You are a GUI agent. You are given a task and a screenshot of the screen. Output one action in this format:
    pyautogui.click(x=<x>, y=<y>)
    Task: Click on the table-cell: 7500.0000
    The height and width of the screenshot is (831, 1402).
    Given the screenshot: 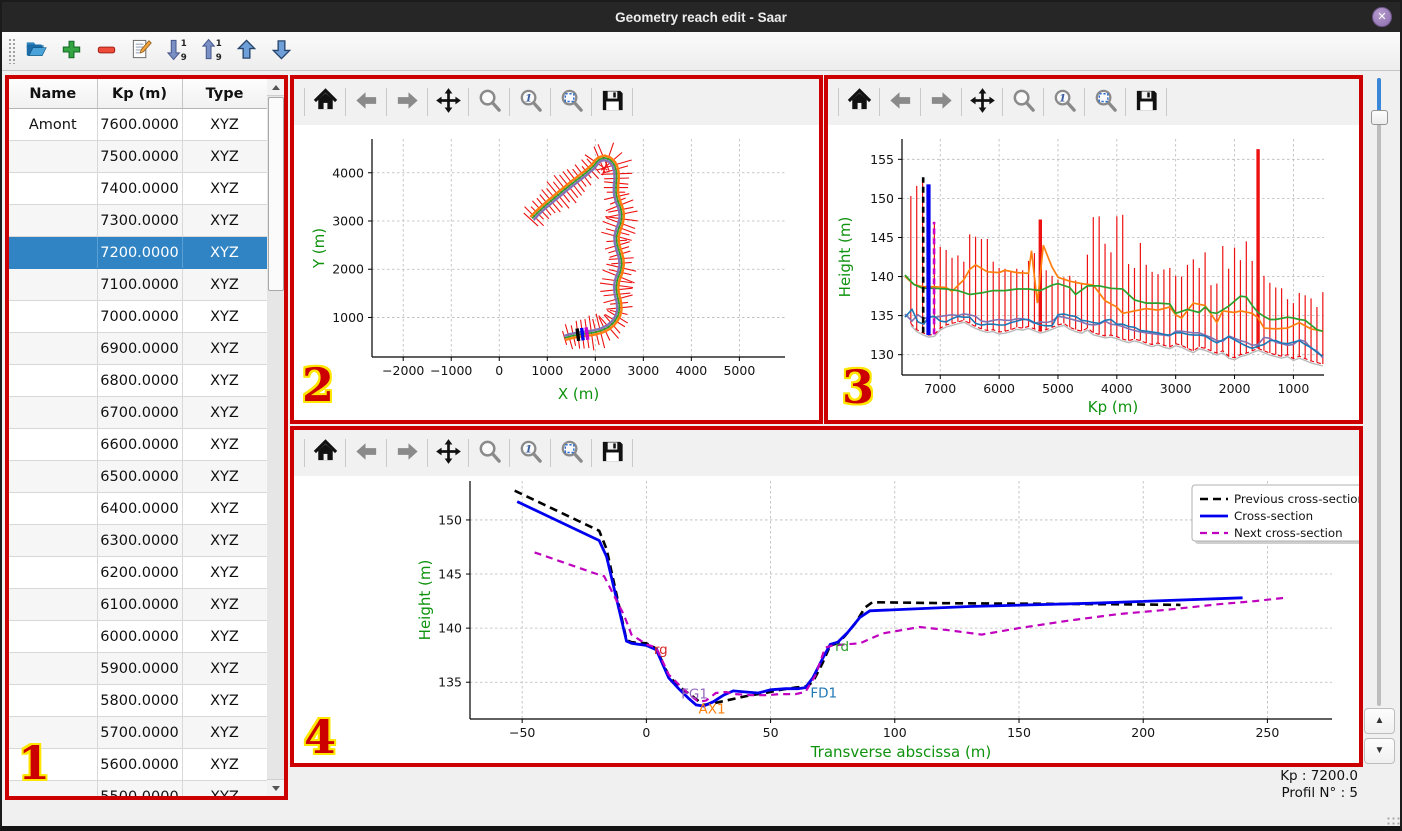 What is the action you would take?
    pyautogui.click(x=140, y=156)
    